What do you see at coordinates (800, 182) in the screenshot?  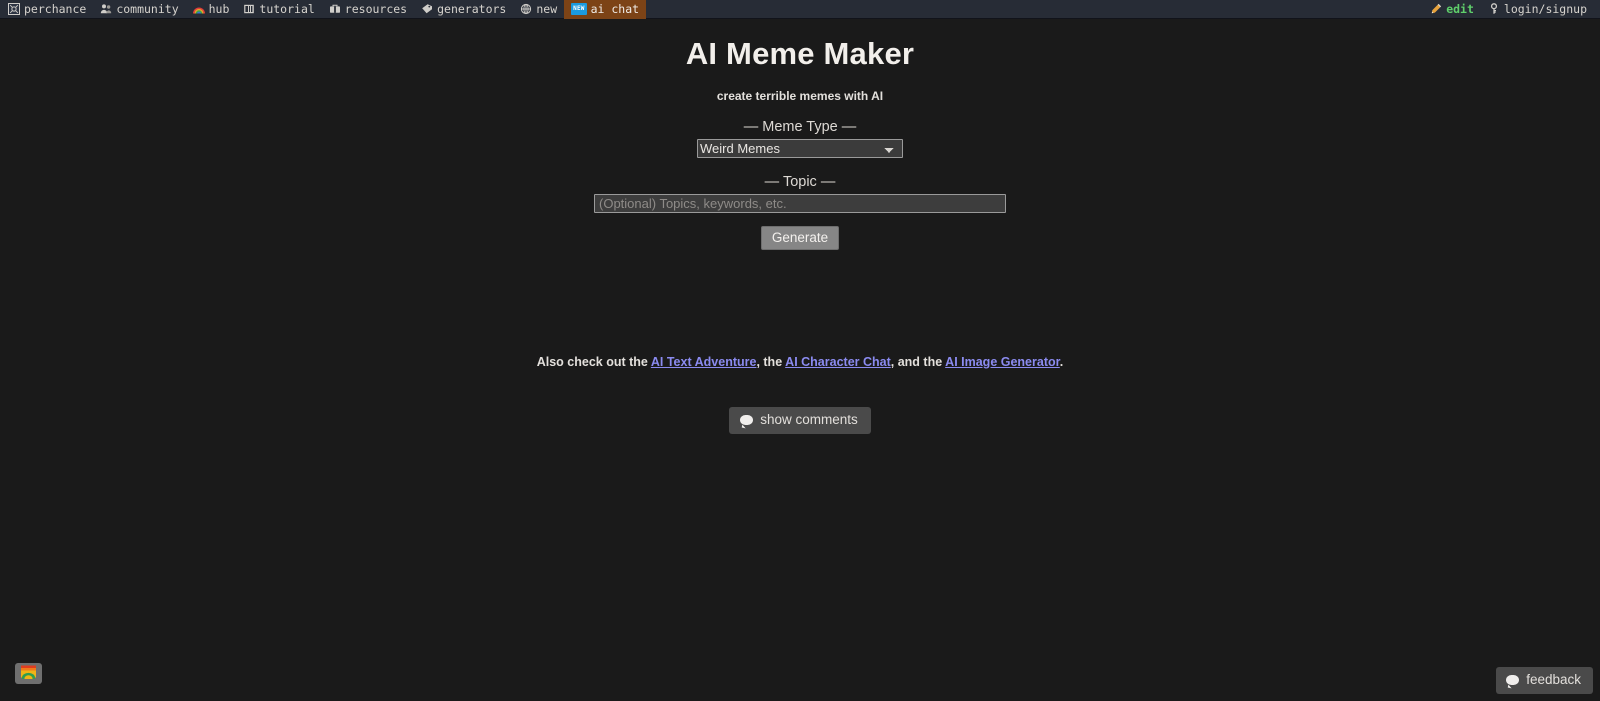 I see `topic-label: — Topic —` at bounding box center [800, 182].